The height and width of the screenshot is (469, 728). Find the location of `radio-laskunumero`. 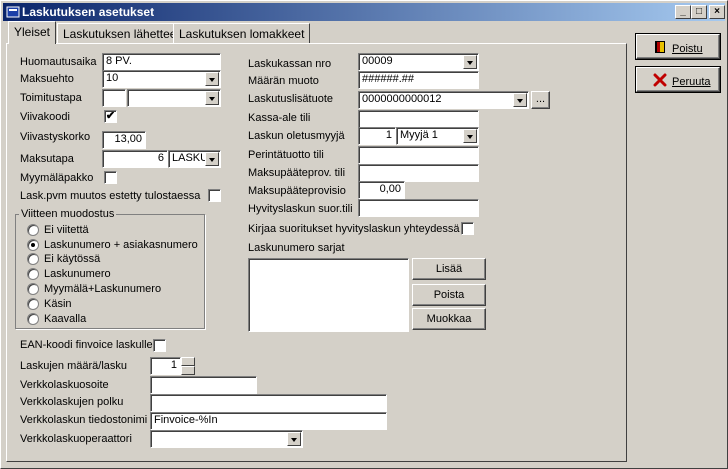

radio-laskunumero is located at coordinates (33, 274).